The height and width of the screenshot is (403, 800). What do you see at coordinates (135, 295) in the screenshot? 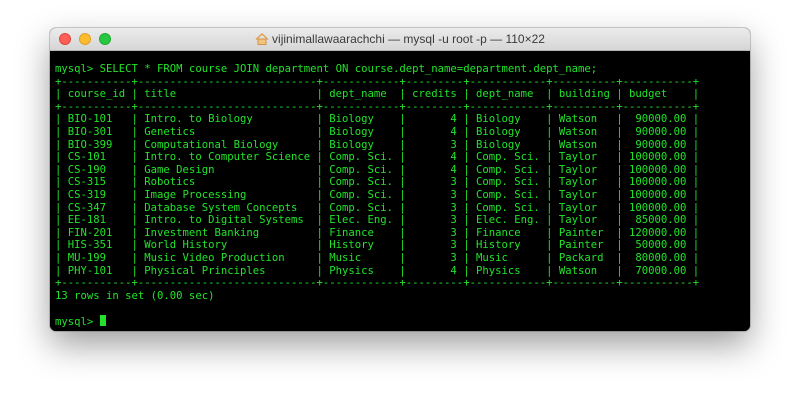
I see `result-summary: 13 rows in set (0.00 sec)` at bounding box center [135, 295].